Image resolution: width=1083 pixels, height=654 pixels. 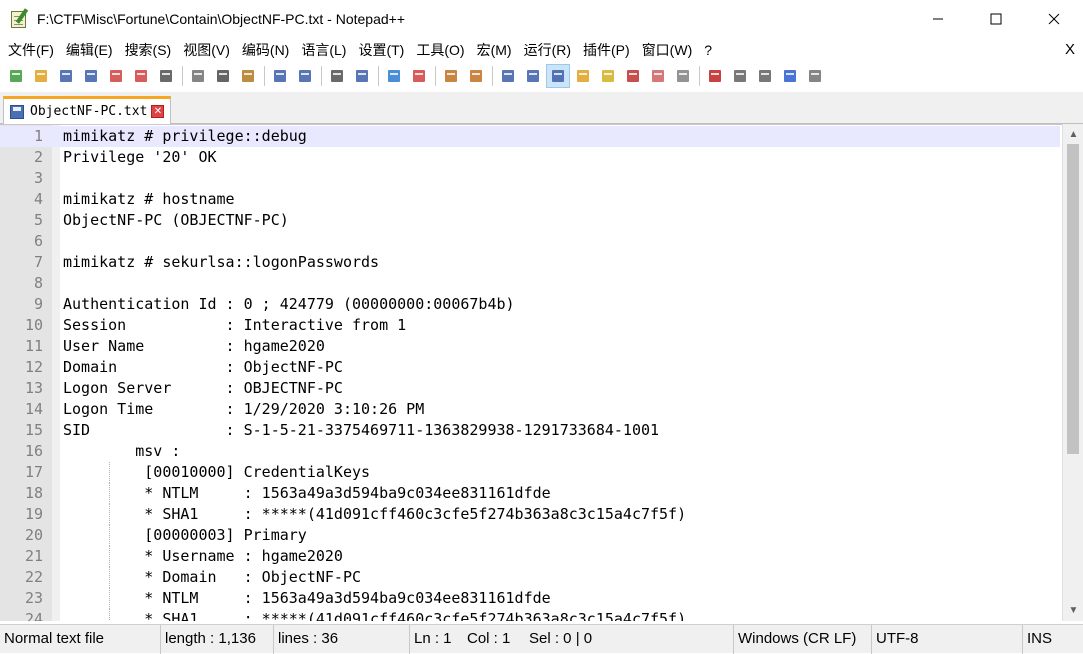 What do you see at coordinates (323, 50) in the screenshot?
I see `menu-item-5: 语言(L)` at bounding box center [323, 50].